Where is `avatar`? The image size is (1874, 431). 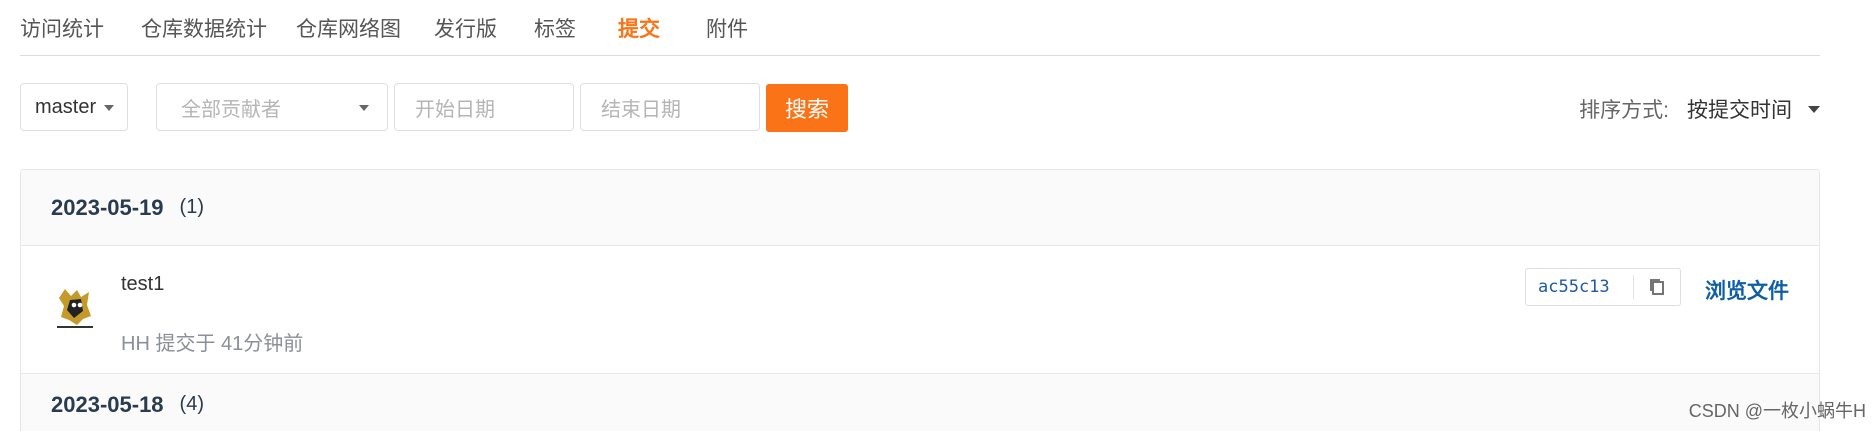 avatar is located at coordinates (75, 308).